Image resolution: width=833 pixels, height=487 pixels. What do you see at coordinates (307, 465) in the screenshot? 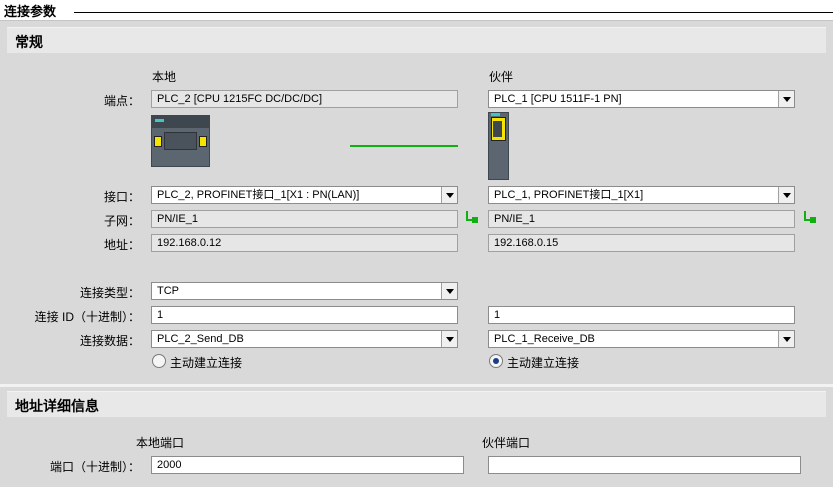
I see `local-port-input: 2000` at bounding box center [307, 465].